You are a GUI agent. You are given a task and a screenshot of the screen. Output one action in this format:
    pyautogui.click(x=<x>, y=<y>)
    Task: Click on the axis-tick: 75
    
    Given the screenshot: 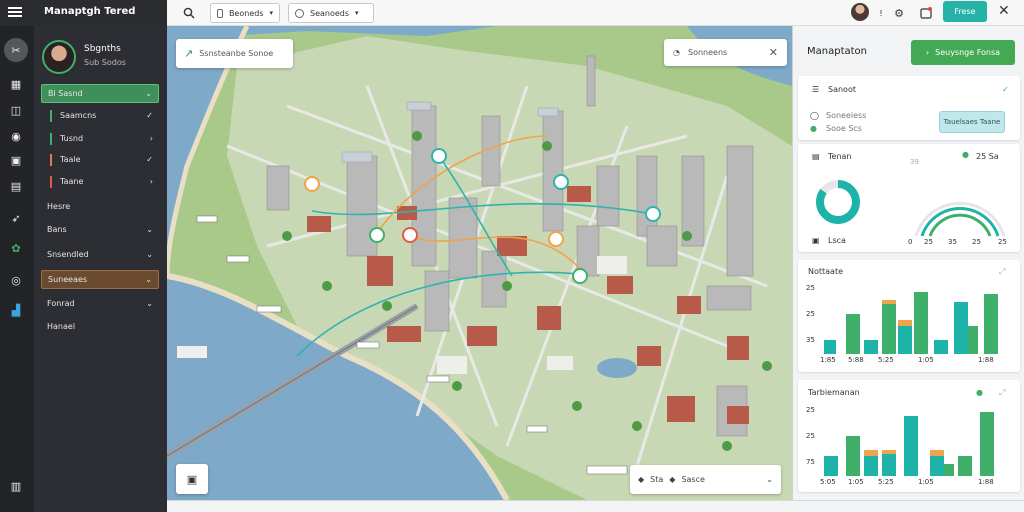 What is the action you would take?
    pyautogui.click(x=810, y=462)
    